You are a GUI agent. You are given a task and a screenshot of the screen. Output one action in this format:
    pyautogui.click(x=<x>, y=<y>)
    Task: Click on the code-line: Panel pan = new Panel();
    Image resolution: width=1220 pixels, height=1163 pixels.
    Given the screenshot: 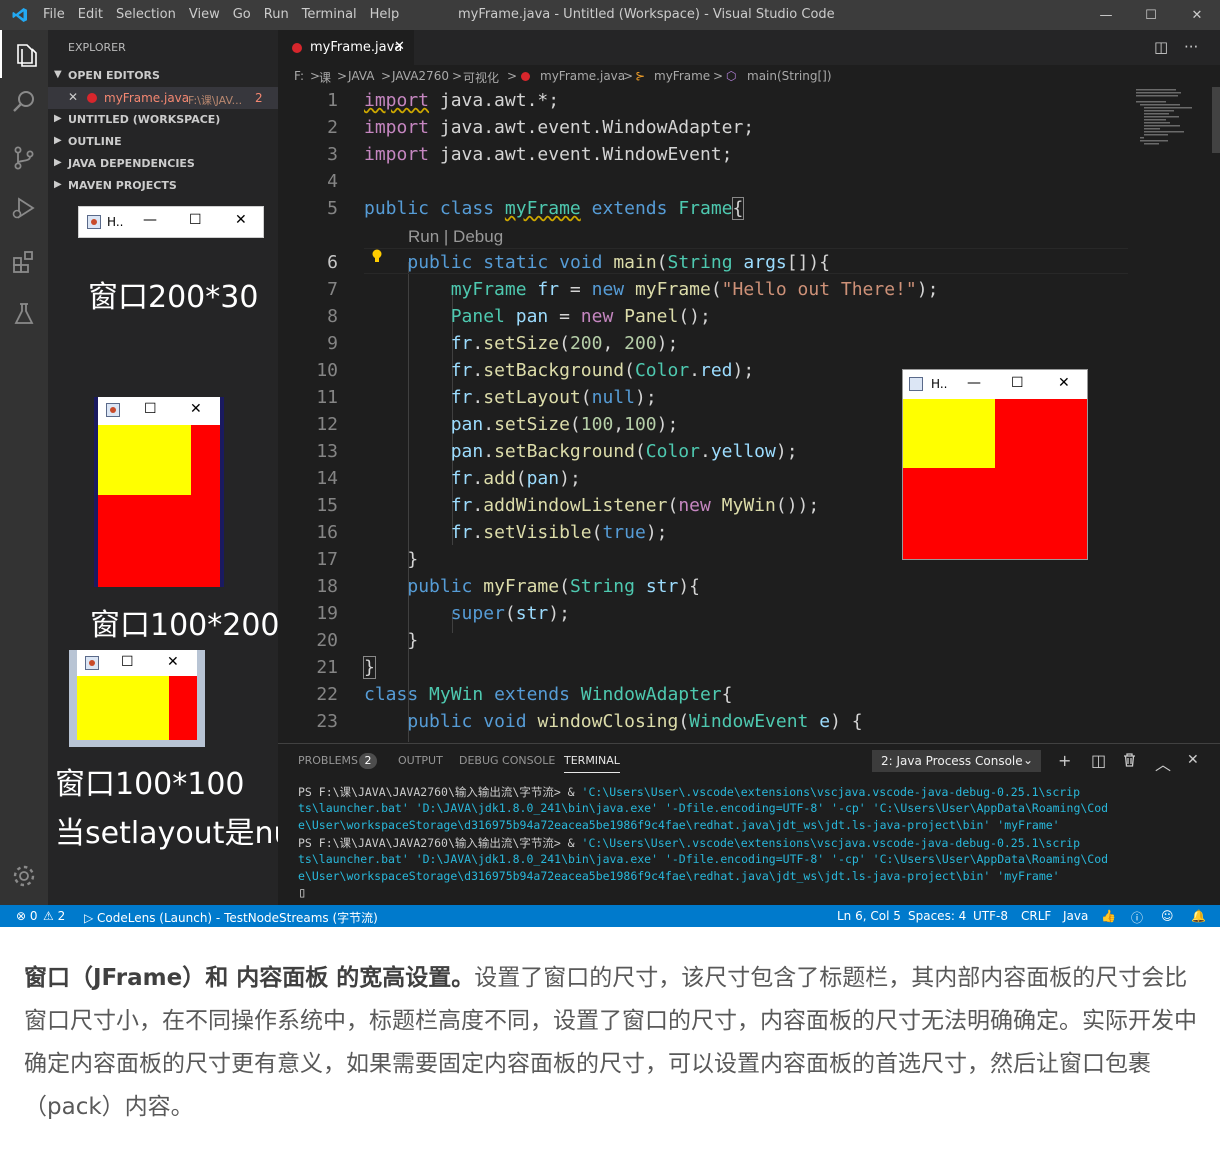 What is the action you would take?
    pyautogui.click(x=580, y=316)
    